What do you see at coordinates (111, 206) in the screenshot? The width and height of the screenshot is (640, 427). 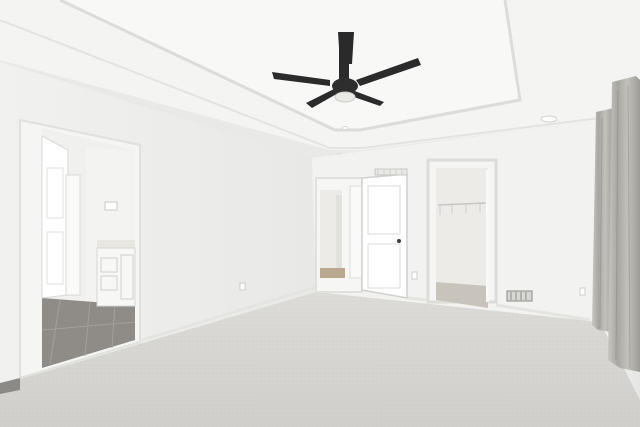 I see `light-switch` at bounding box center [111, 206].